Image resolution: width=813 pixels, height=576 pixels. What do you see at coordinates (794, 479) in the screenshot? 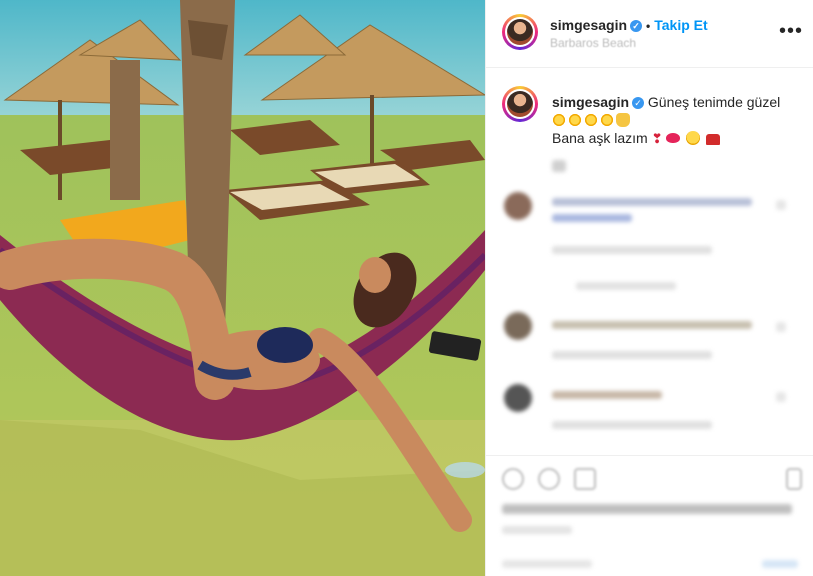
I see `save-icon` at bounding box center [794, 479].